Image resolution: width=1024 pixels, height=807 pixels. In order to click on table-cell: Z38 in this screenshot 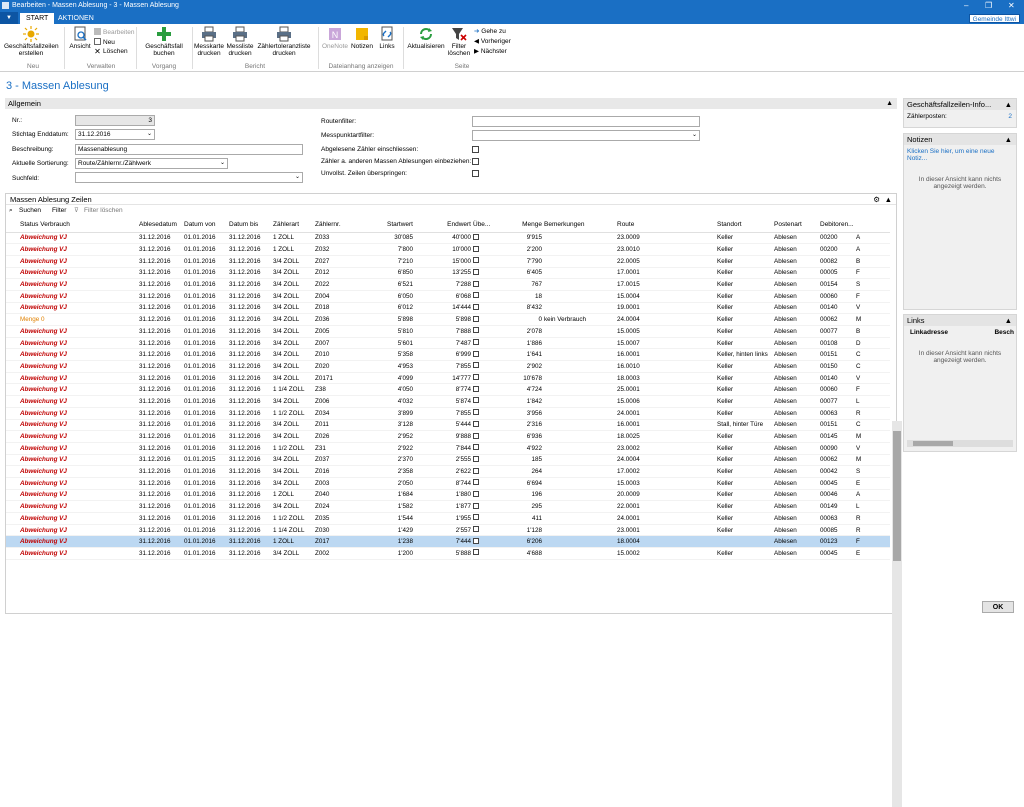, I will do `click(334, 390)`.